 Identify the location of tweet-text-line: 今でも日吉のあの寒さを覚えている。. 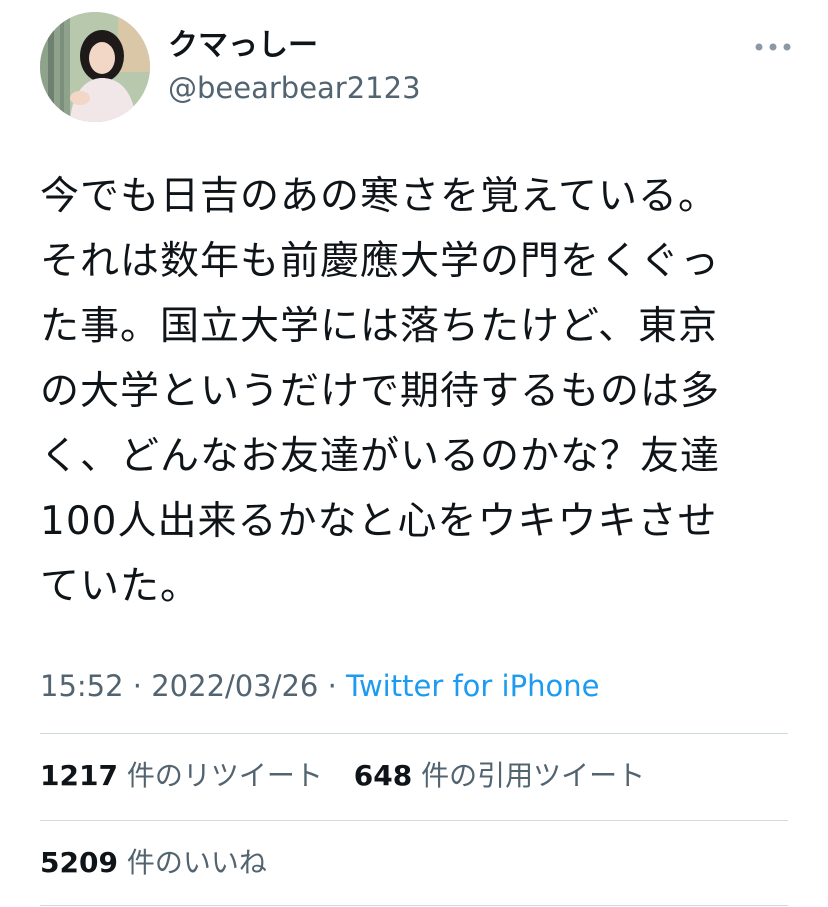
(379, 196).